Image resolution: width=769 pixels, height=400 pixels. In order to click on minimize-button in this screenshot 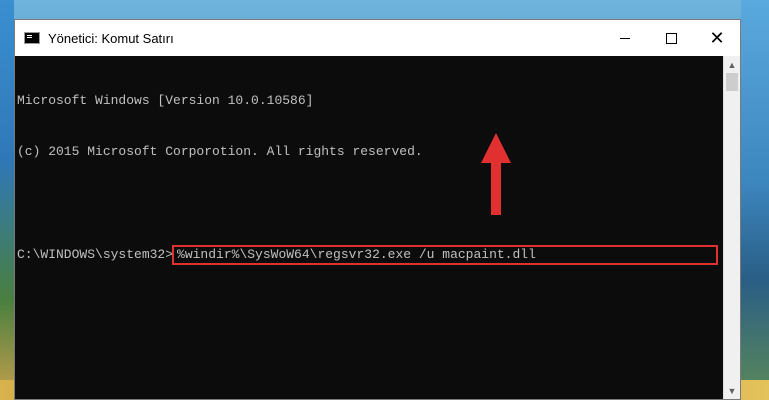, I will do `click(625, 38)`.